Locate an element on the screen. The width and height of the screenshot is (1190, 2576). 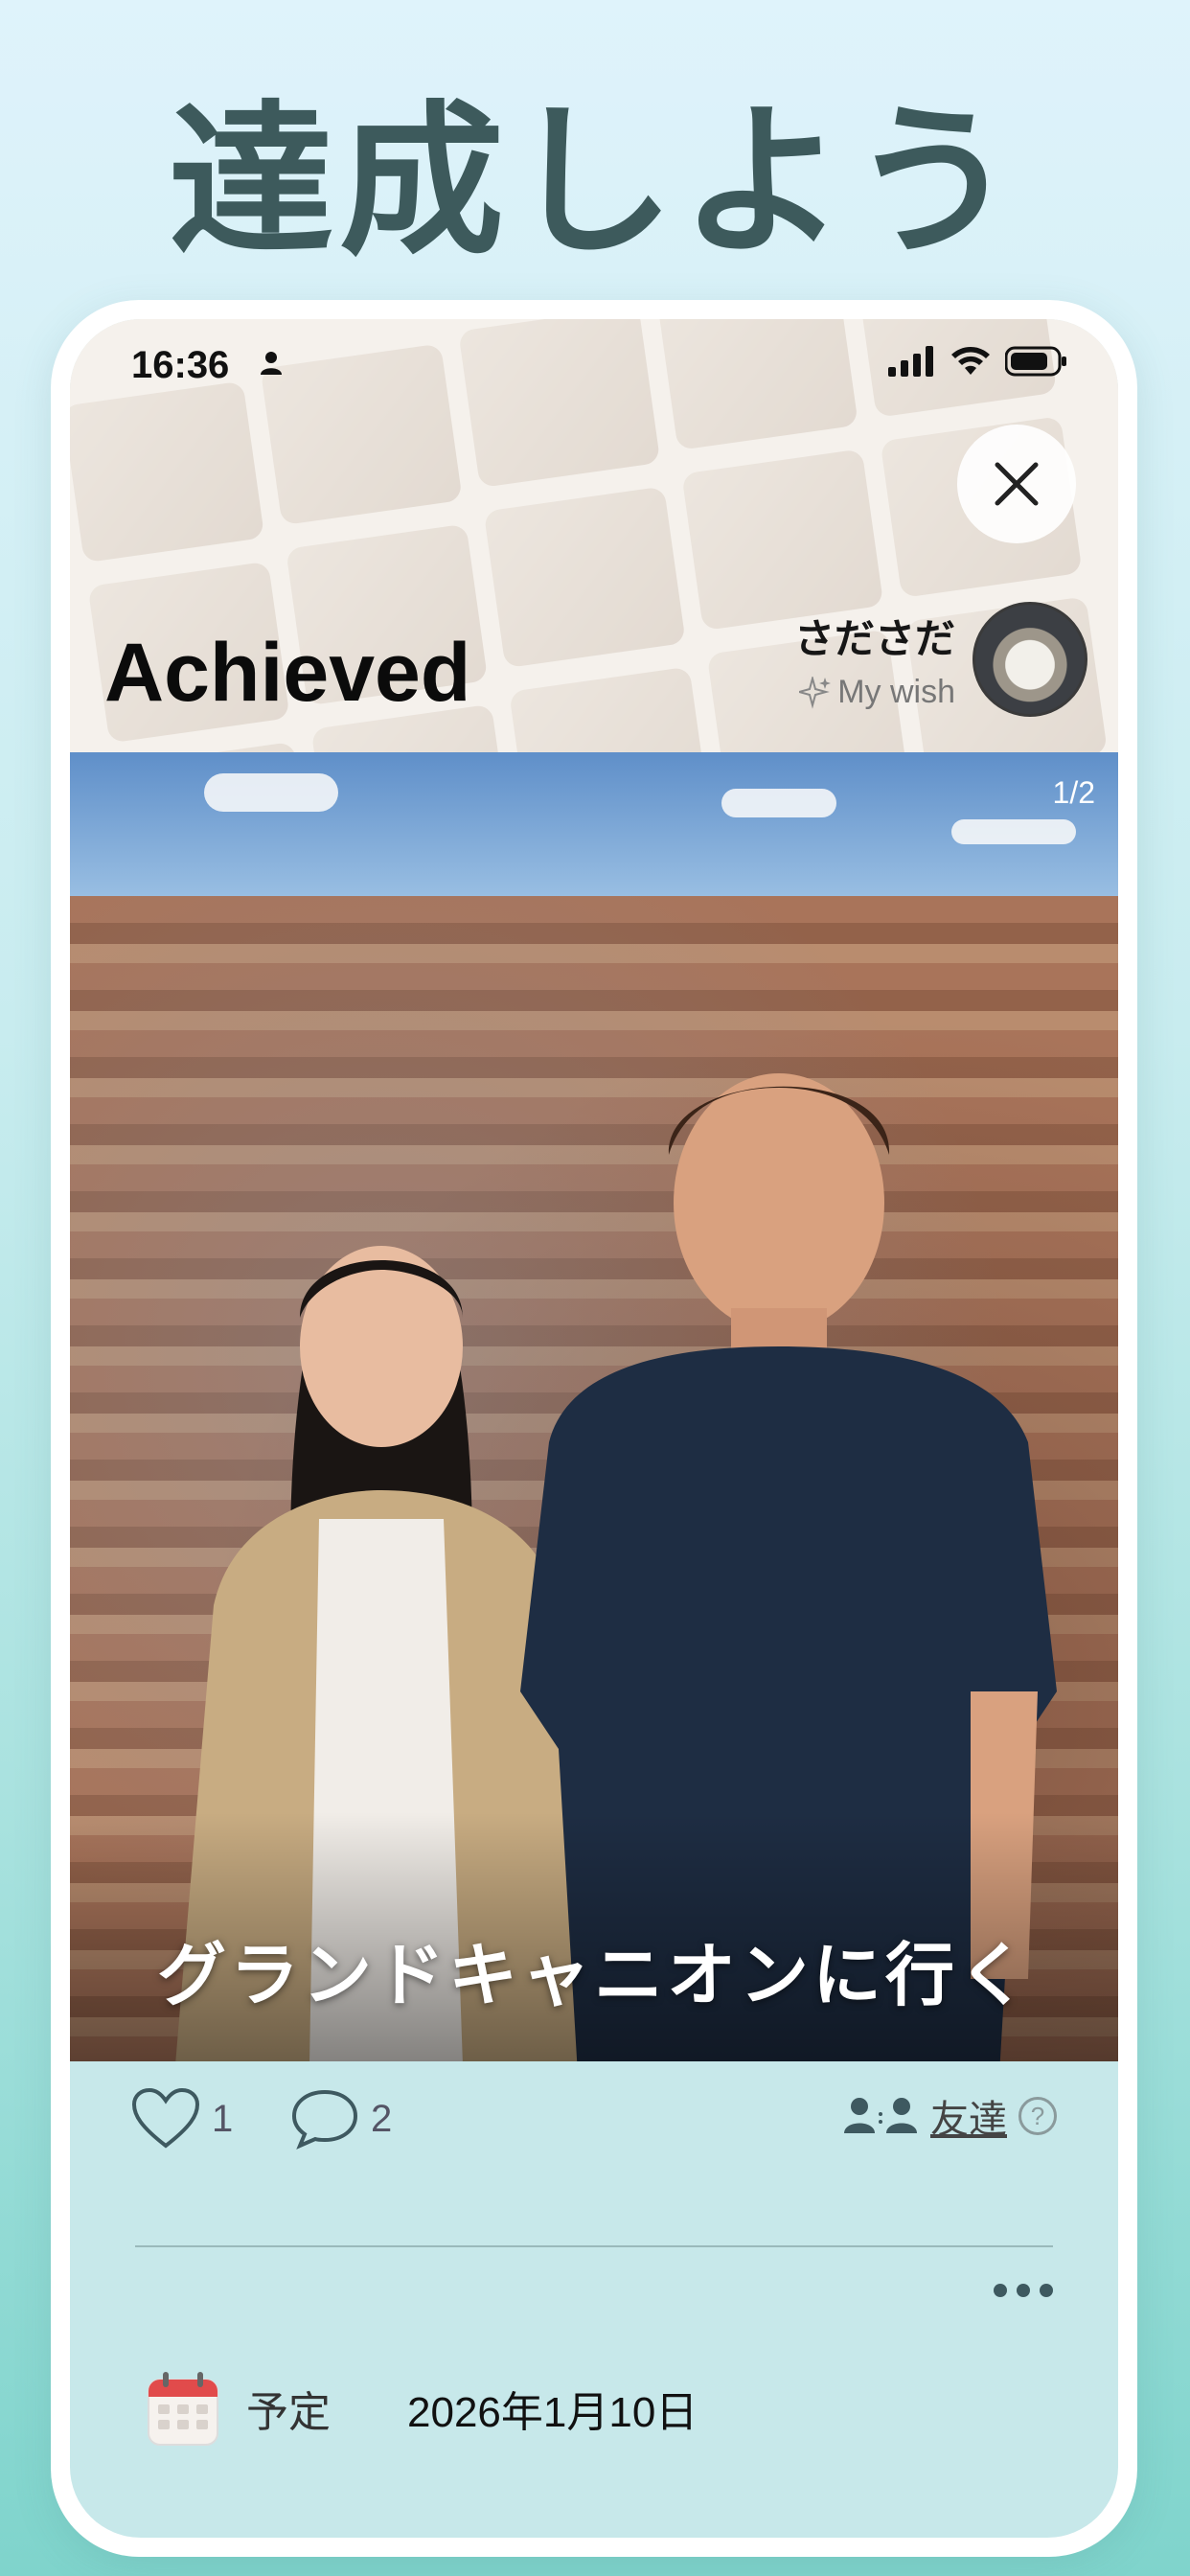
promo-headline: 達成しよう is located at coordinates (595, 181).